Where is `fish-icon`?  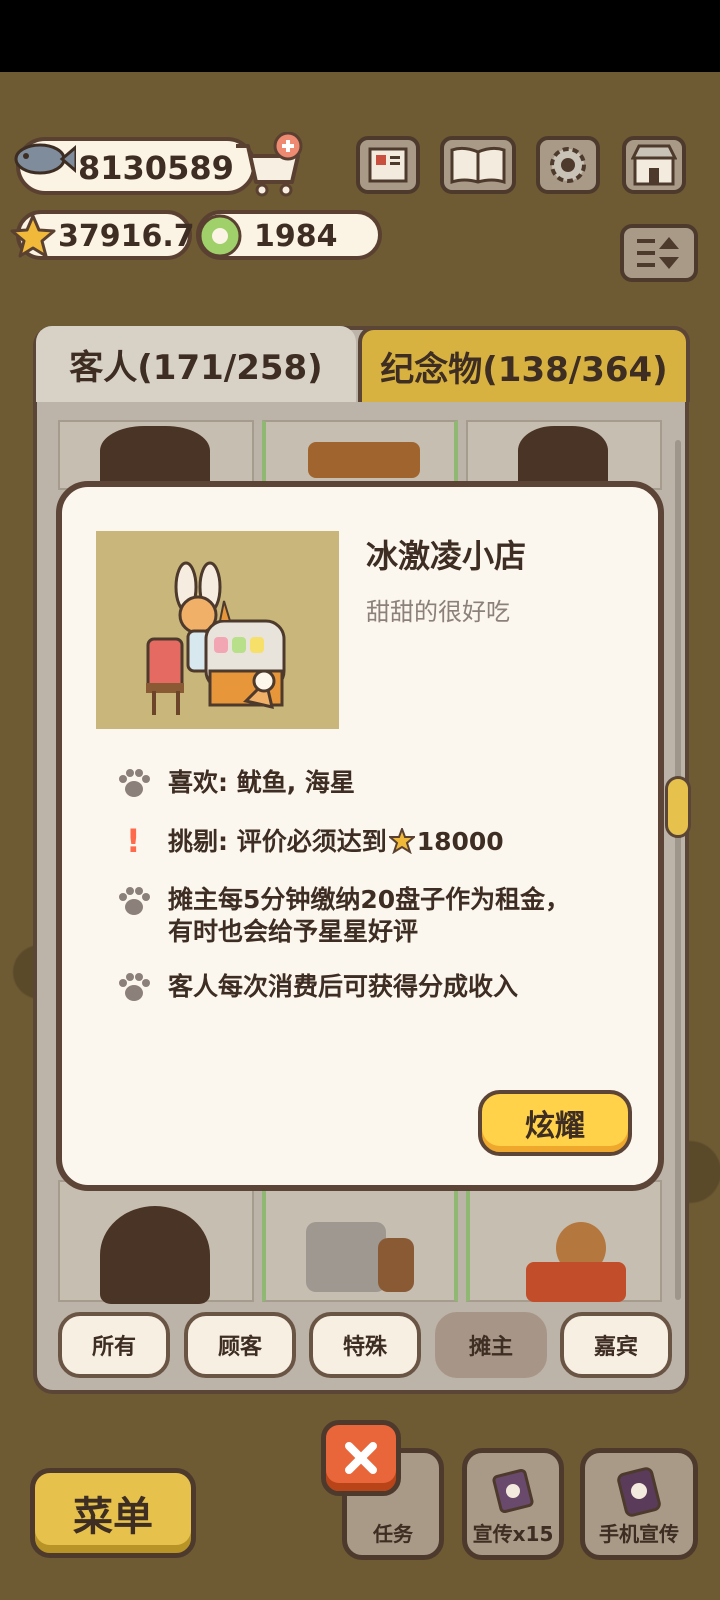 fish-icon is located at coordinates (45, 159).